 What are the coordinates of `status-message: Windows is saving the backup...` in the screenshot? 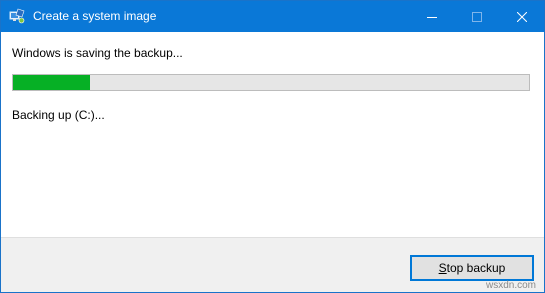 It's located at (97, 53).